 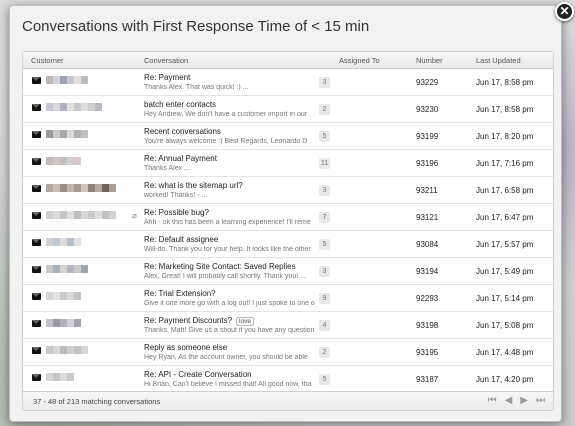 What do you see at coordinates (325, 163) in the screenshot?
I see `thread-count-badge: 11` at bounding box center [325, 163].